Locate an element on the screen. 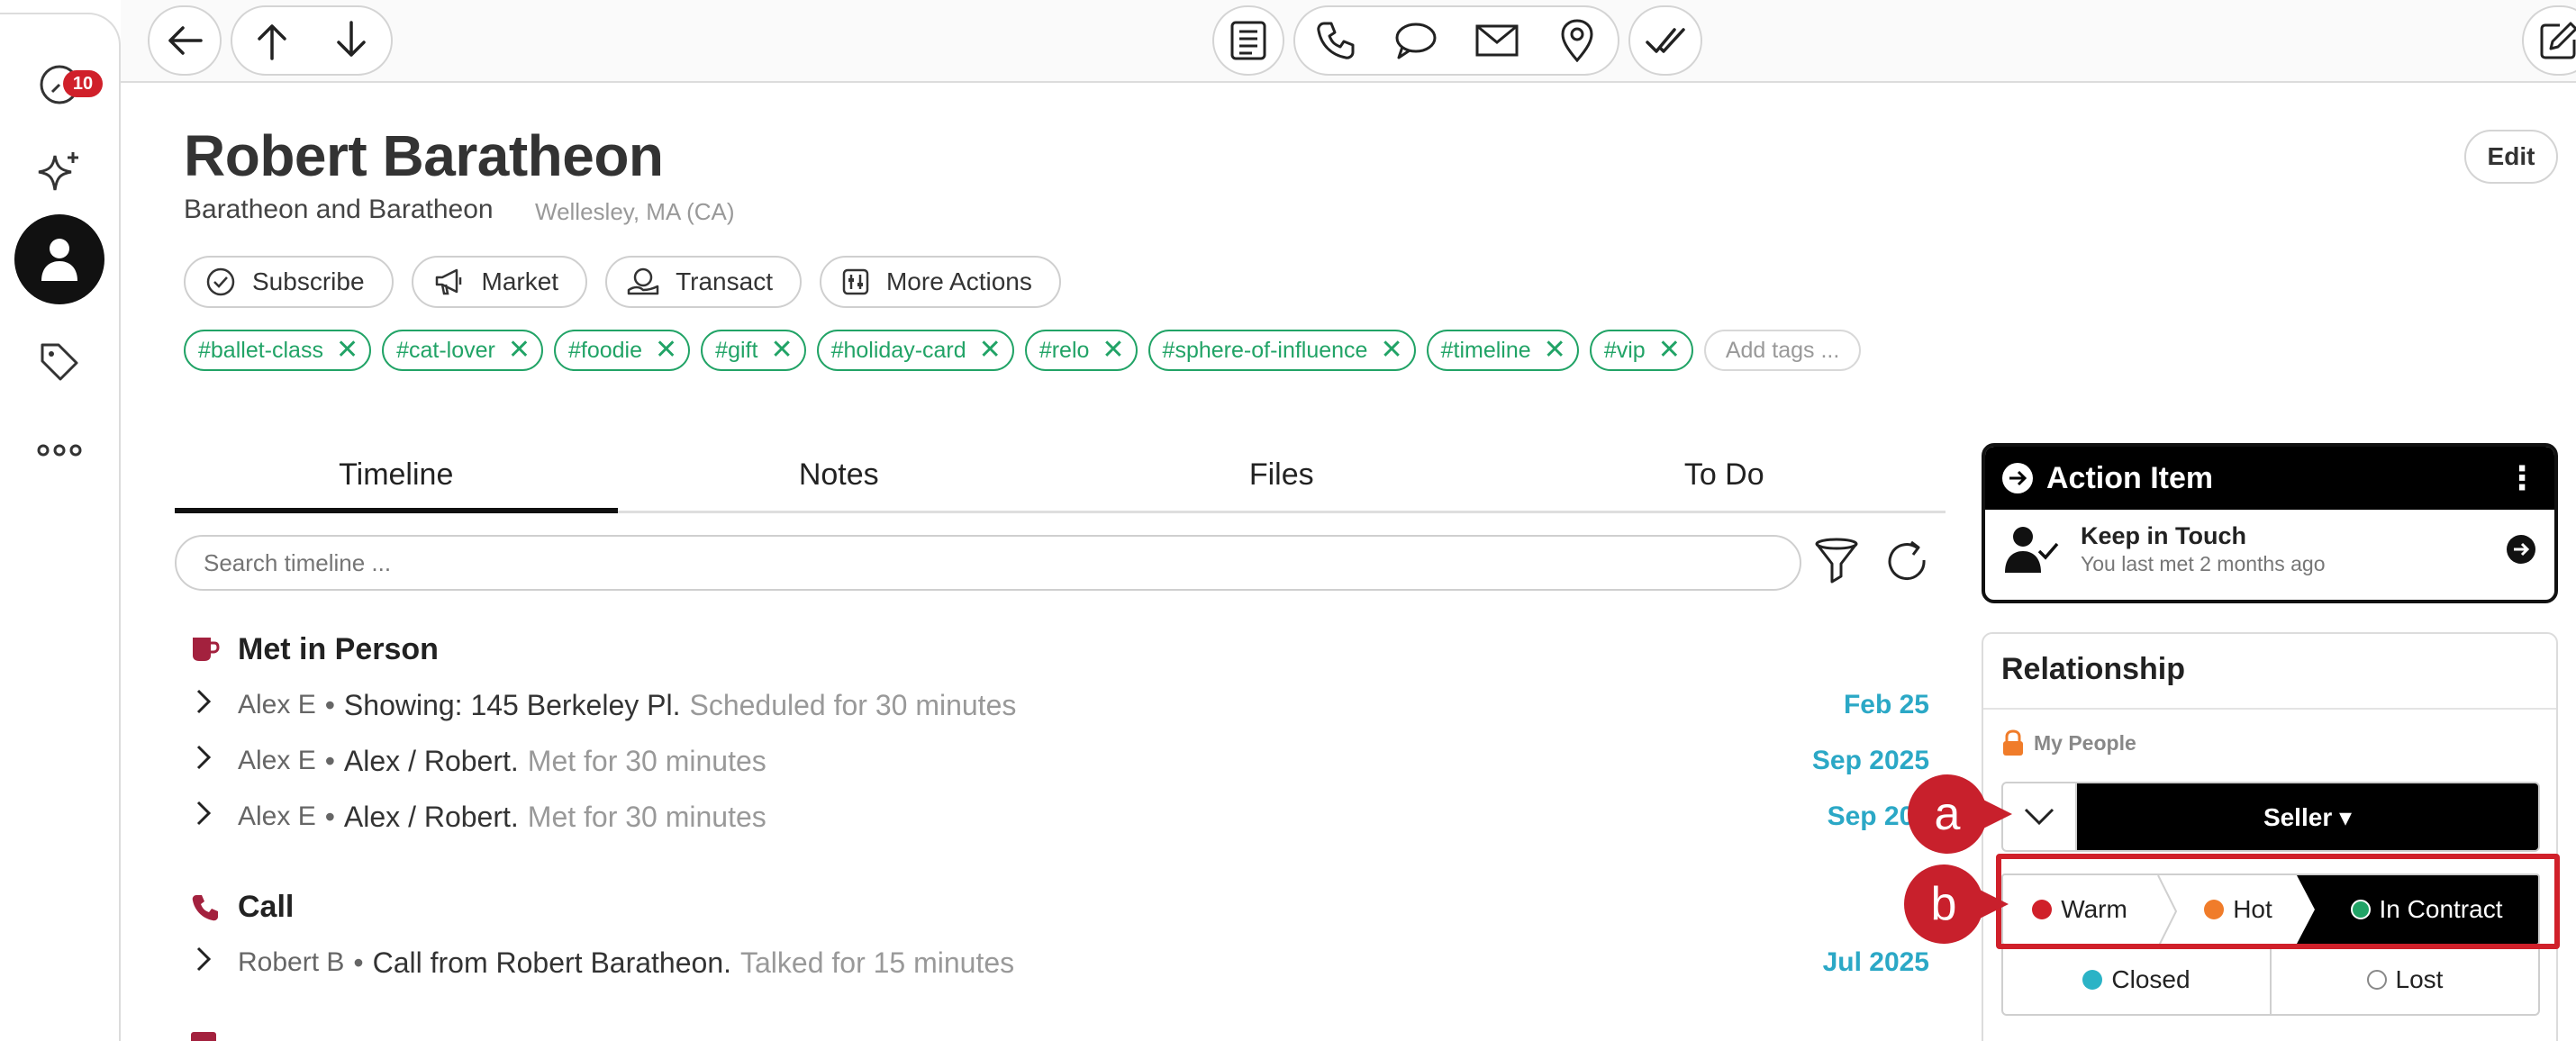  tag-label: #foodie is located at coordinates (605, 350).